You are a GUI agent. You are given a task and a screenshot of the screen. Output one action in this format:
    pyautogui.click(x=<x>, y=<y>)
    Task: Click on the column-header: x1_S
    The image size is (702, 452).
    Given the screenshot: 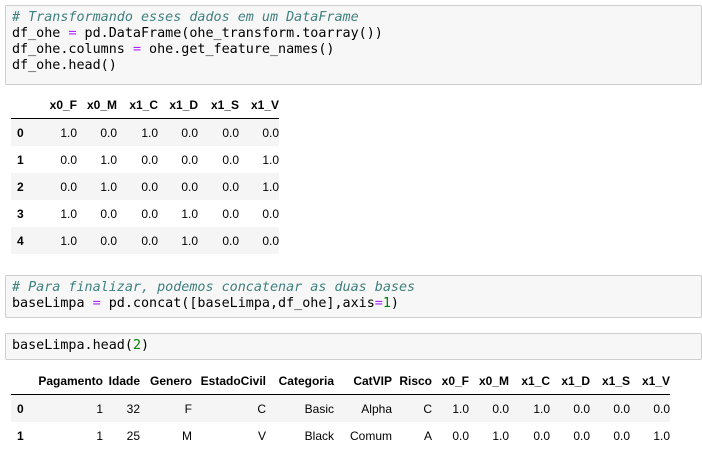 What is the action you would take?
    pyautogui.click(x=610, y=381)
    